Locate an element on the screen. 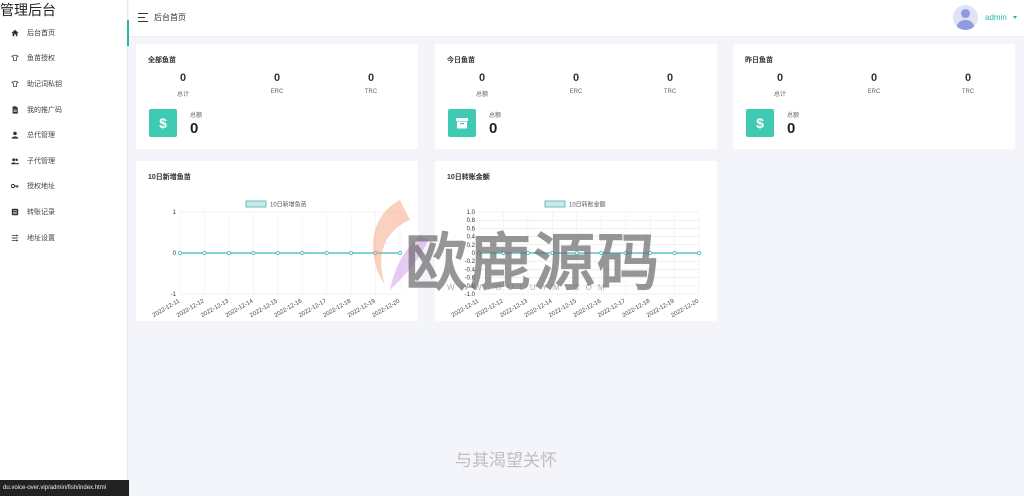 This screenshot has height=496, width=1024. archive-icon is located at coordinates (462, 123).